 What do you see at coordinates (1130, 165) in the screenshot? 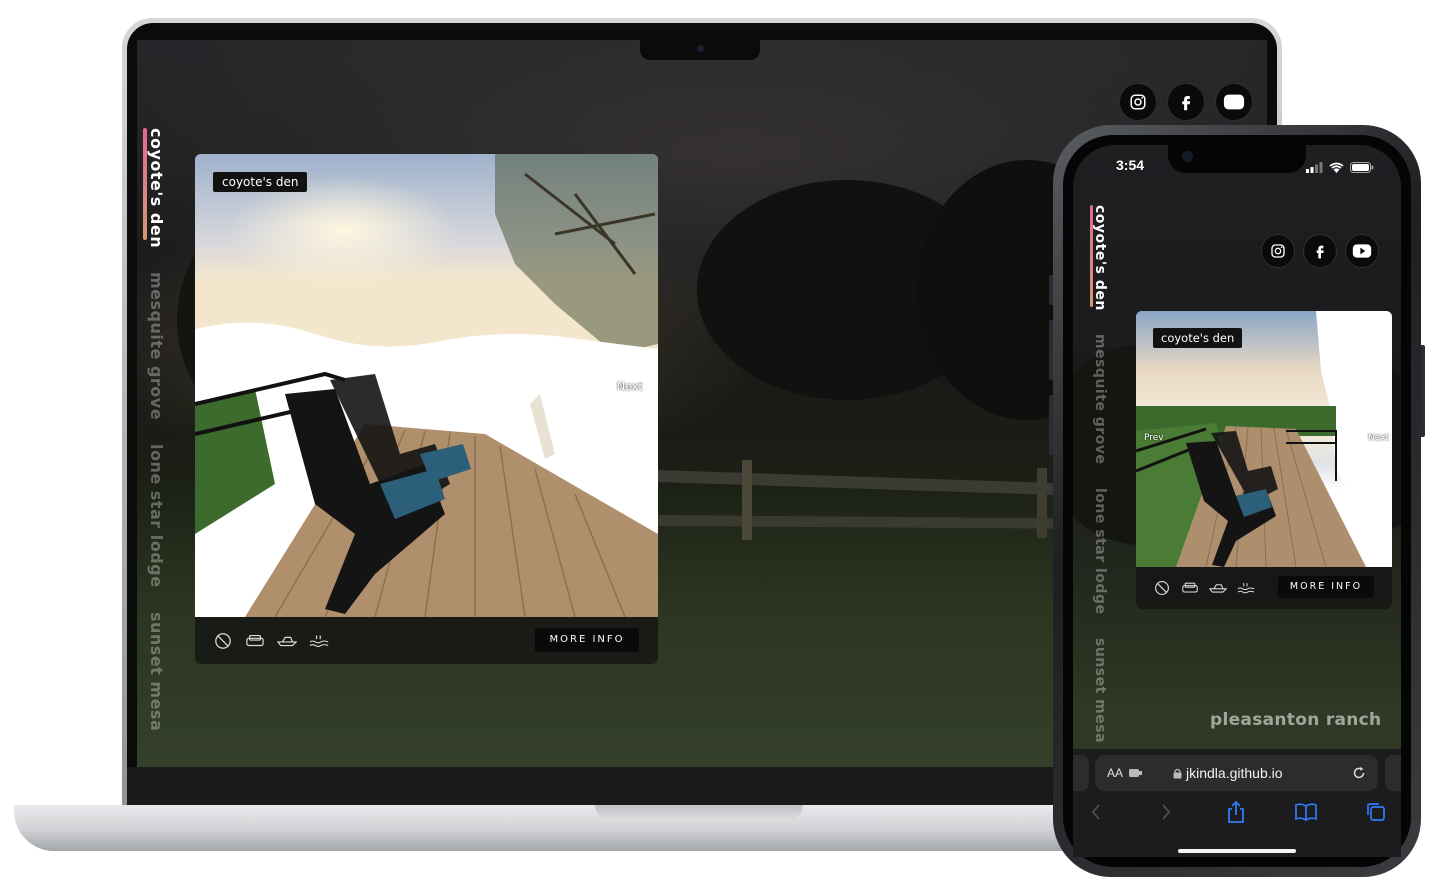
I see `status-time: 3:54` at bounding box center [1130, 165].